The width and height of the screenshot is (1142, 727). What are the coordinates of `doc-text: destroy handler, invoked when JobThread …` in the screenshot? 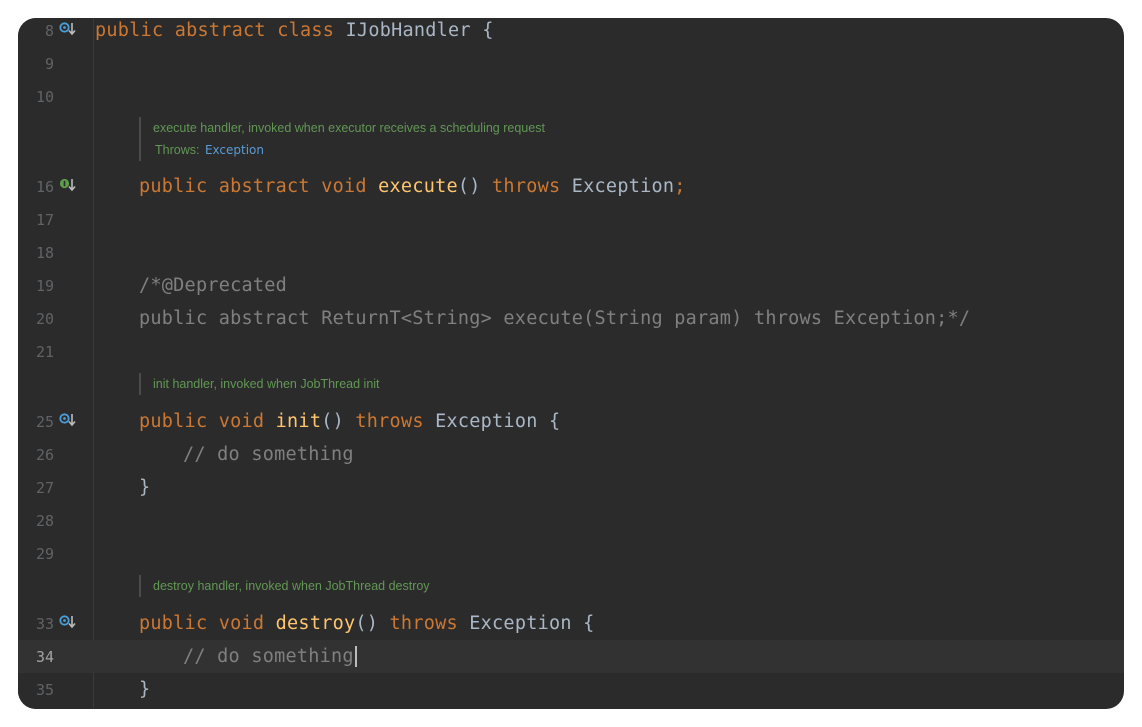 It's located at (291, 586).